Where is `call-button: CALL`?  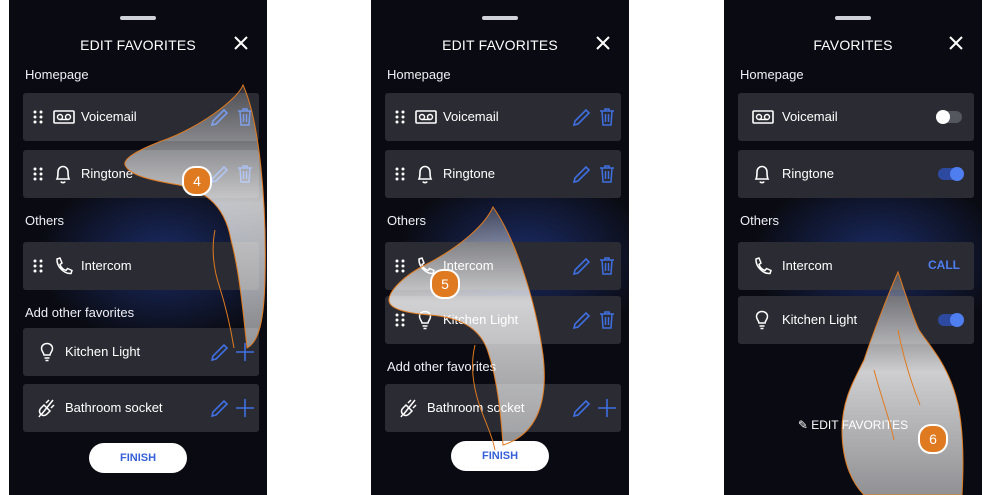
call-button: CALL is located at coordinates (944, 265).